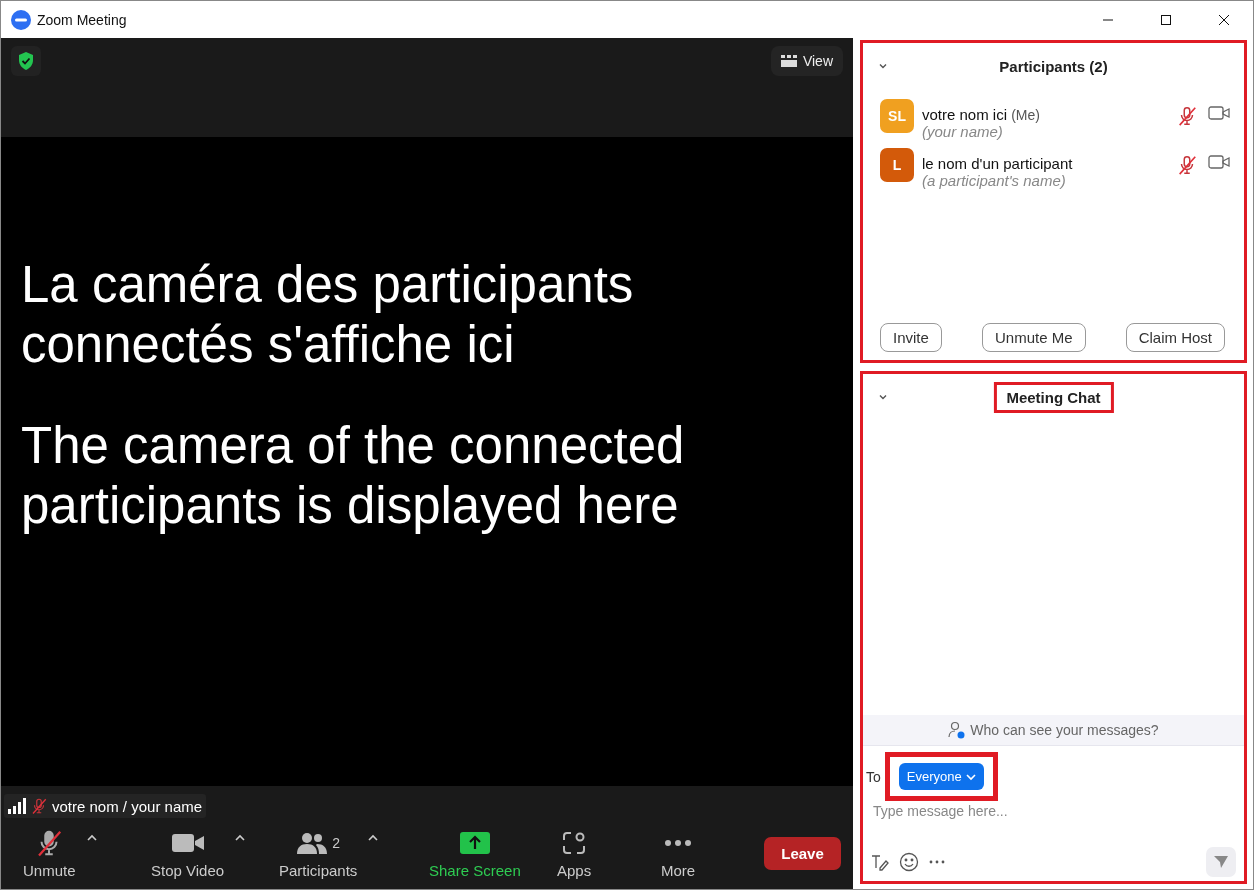 The image size is (1254, 890). I want to click on video-caption: La caméra des participants connectés s'affiche ici, so click(328, 315).